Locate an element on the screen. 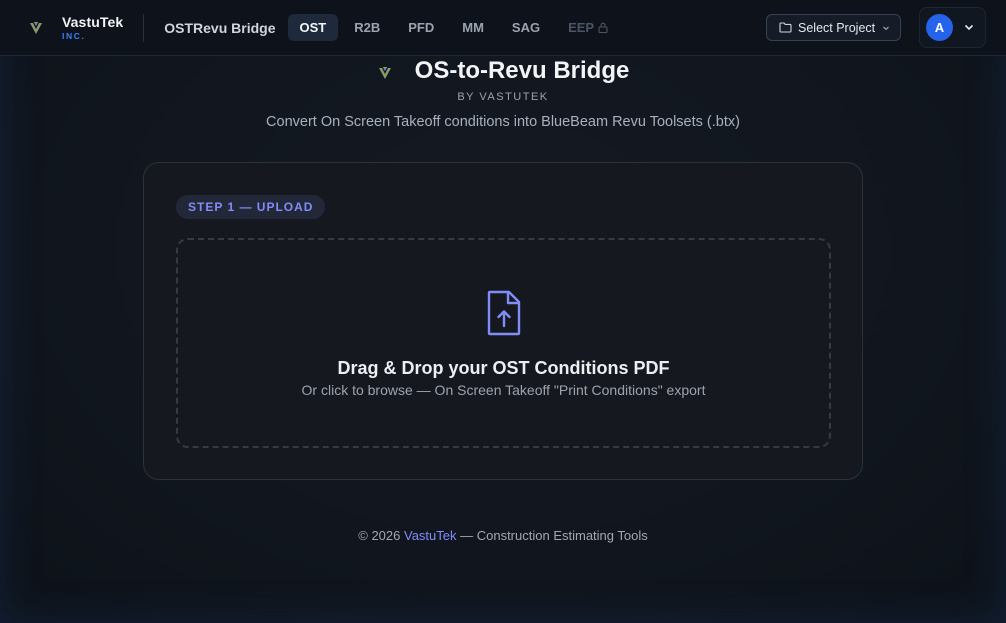 The height and width of the screenshot is (623, 1006). header-divider is located at coordinates (144, 27).